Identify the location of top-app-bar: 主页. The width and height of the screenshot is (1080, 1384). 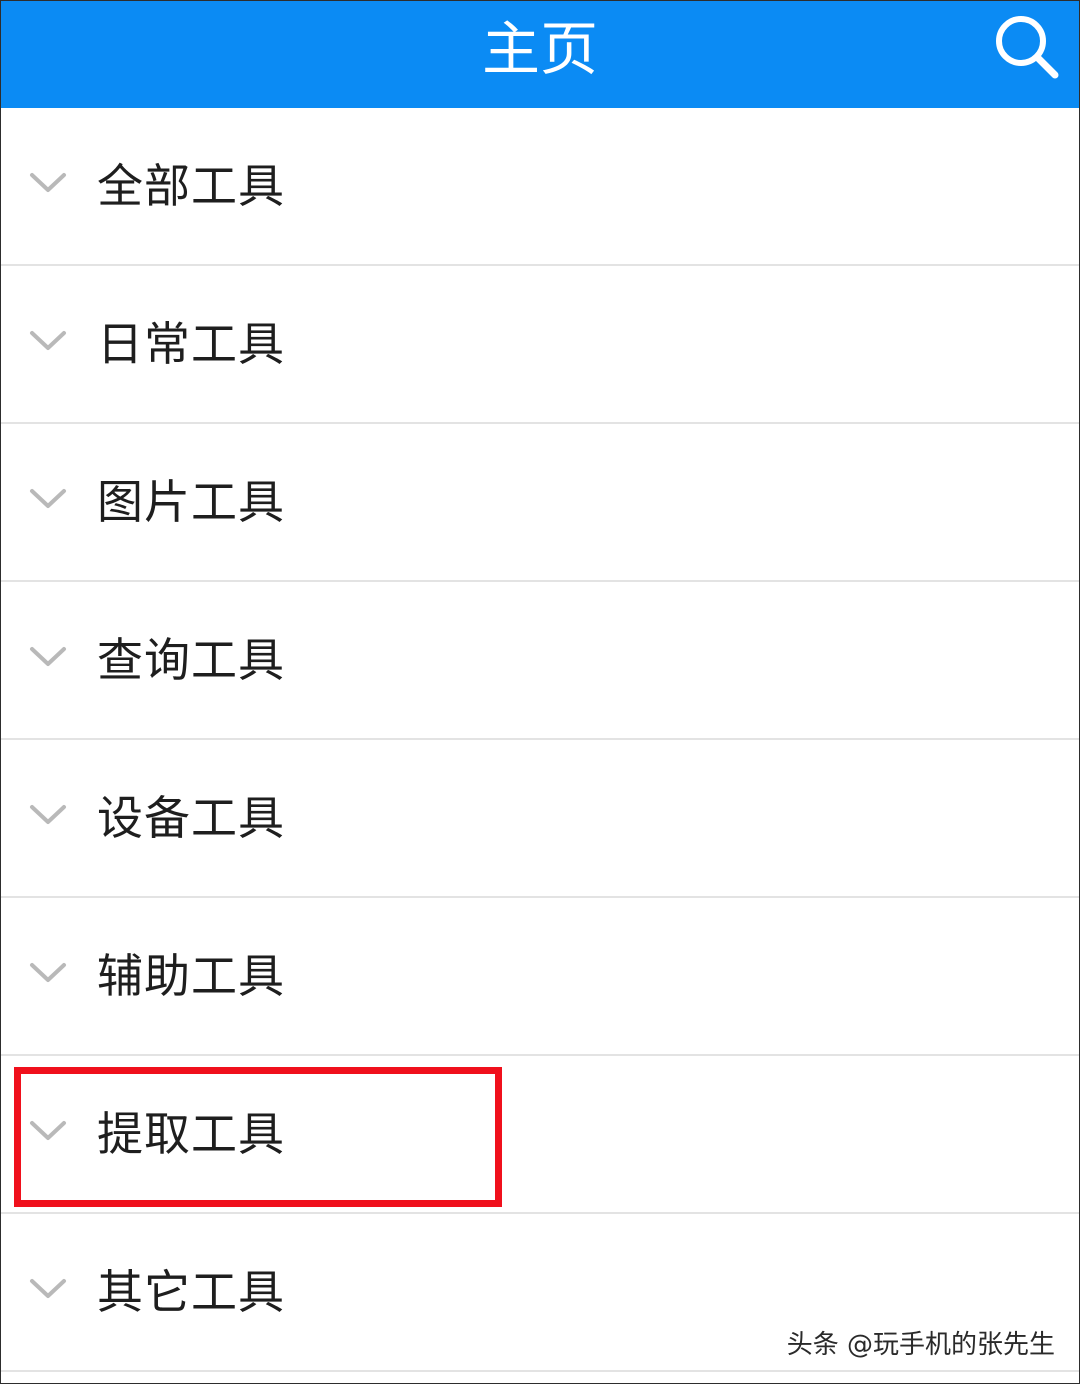
(540, 54).